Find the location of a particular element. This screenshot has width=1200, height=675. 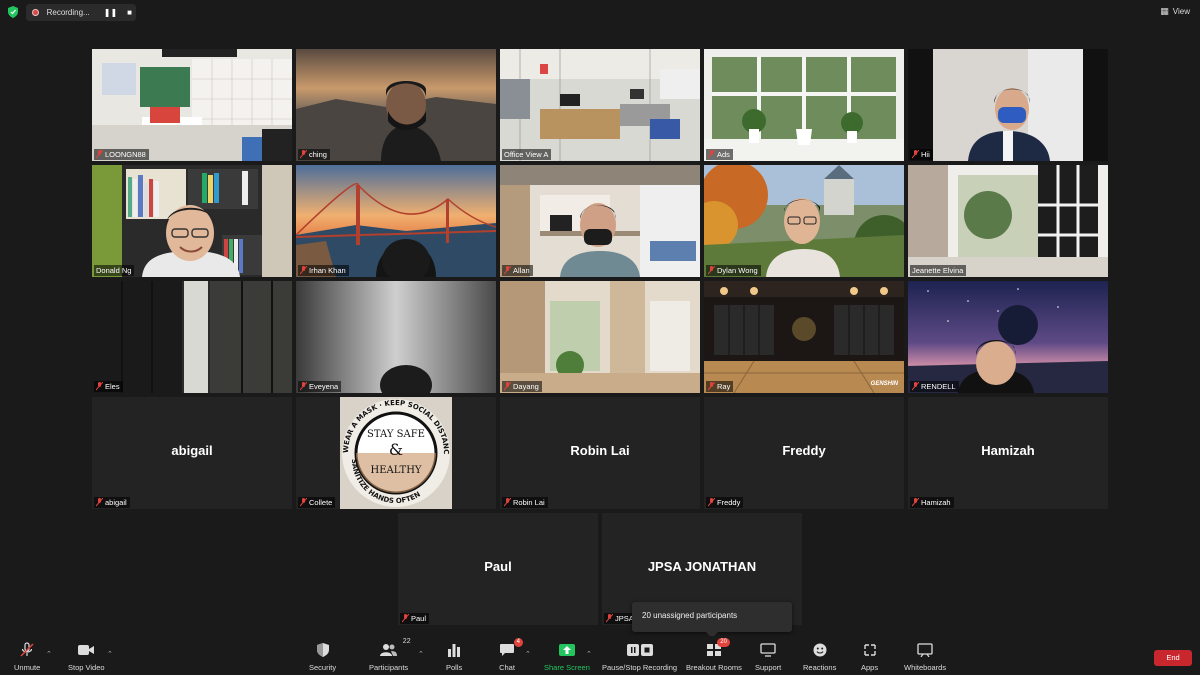

castle-forest-background is located at coordinates (804, 221).